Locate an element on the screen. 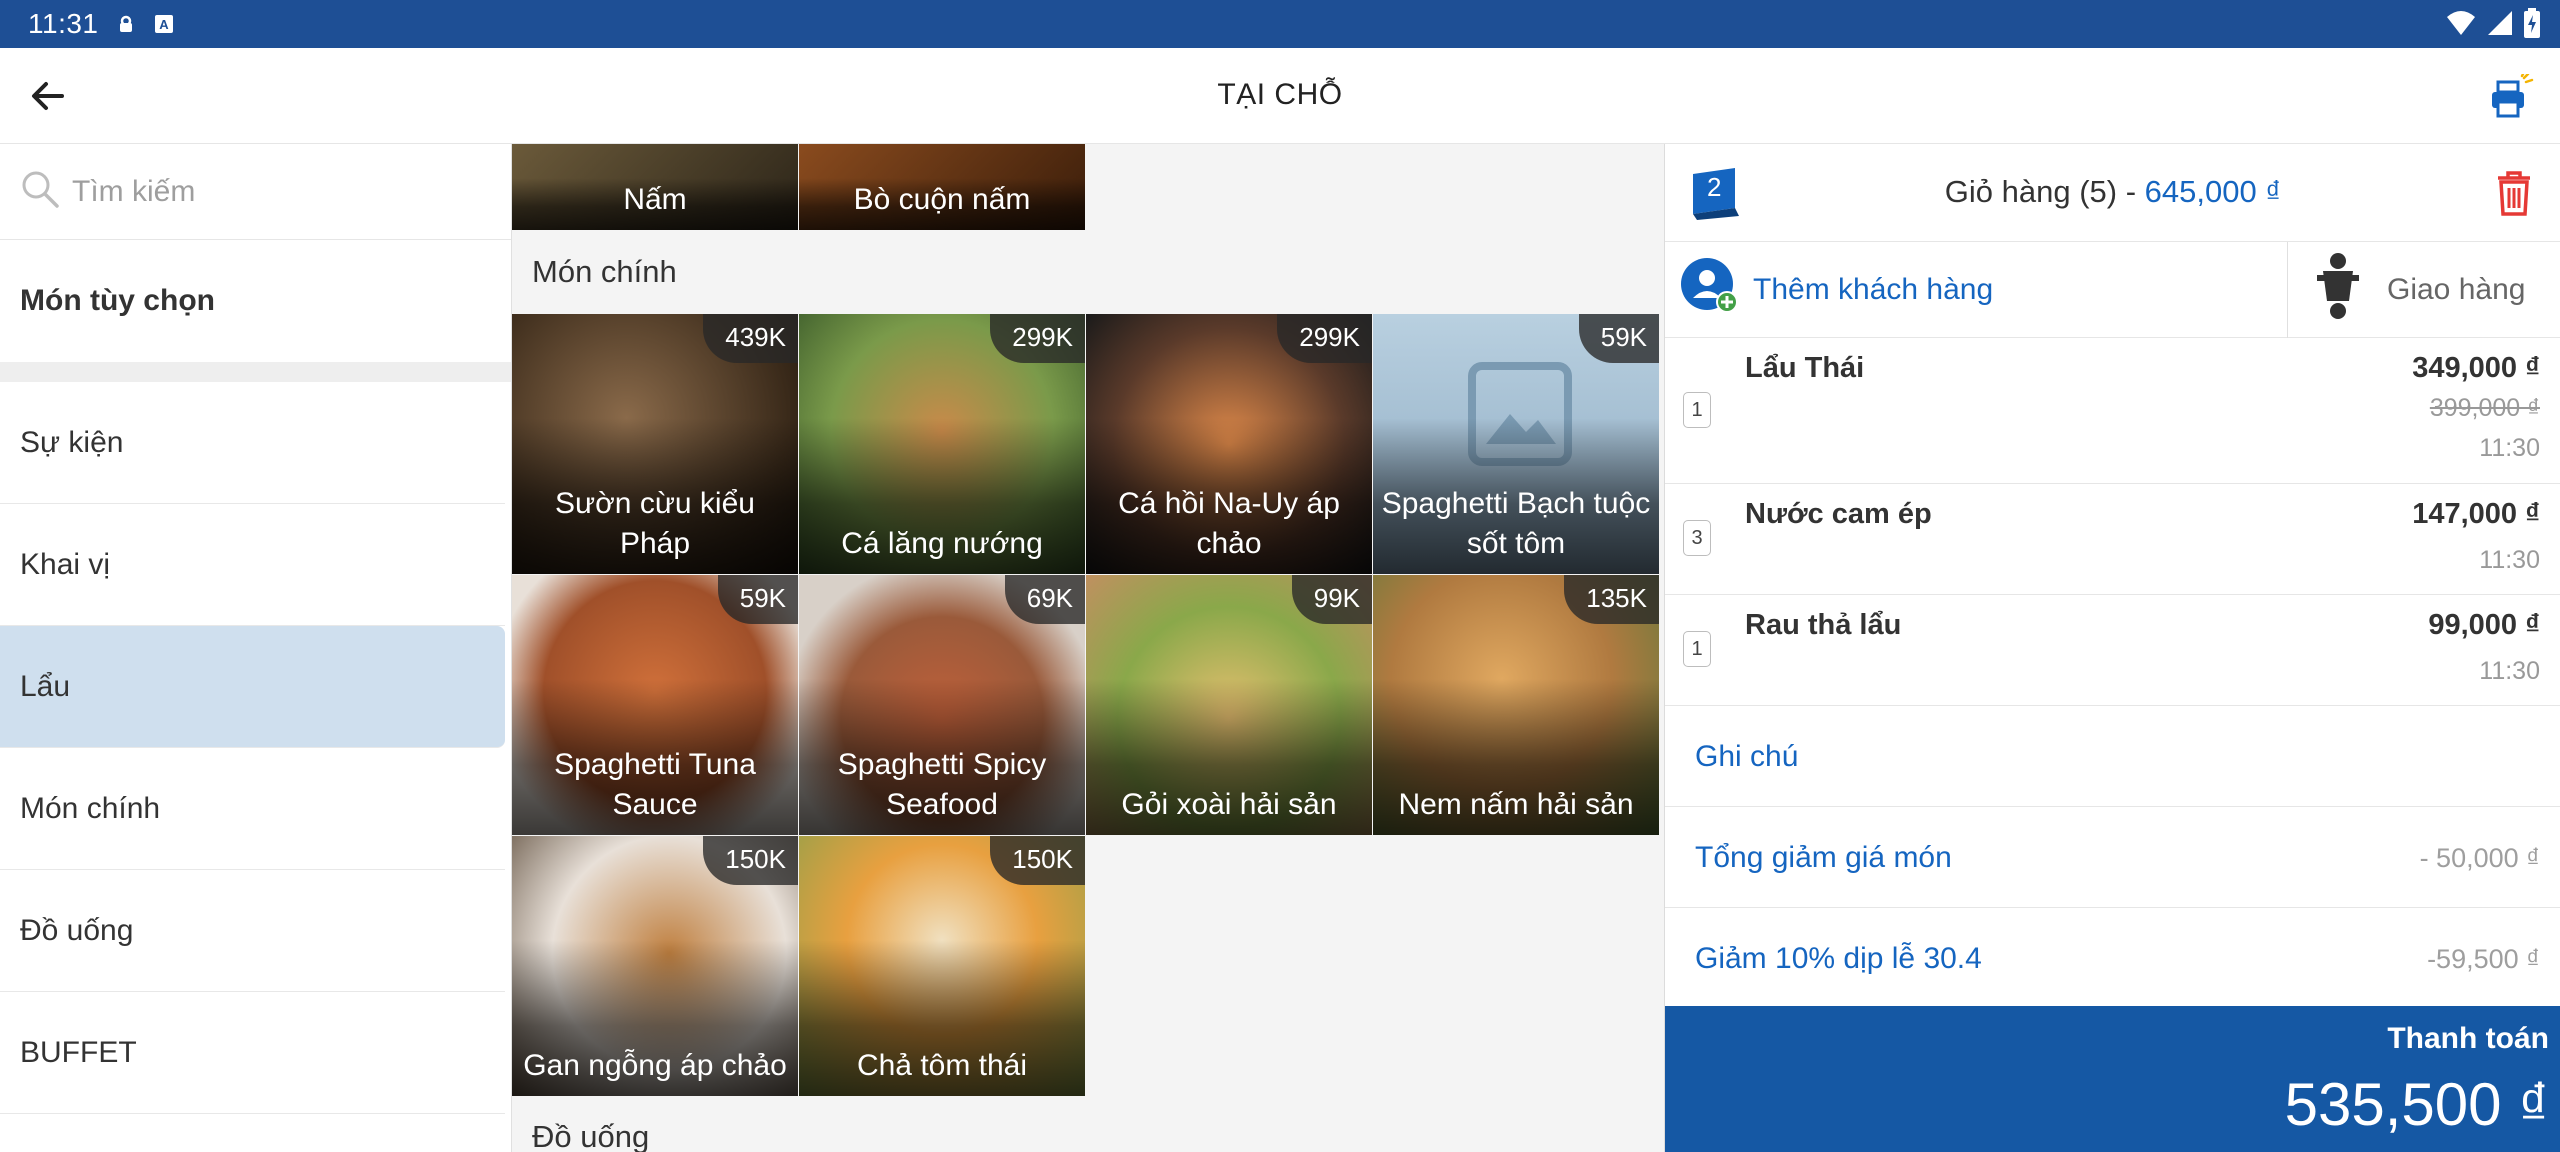 Image resolution: width=2560 pixels, height=1152 pixels. discount-label: Giảm 10% dịp lễ 30.4 is located at coordinates (1838, 958).